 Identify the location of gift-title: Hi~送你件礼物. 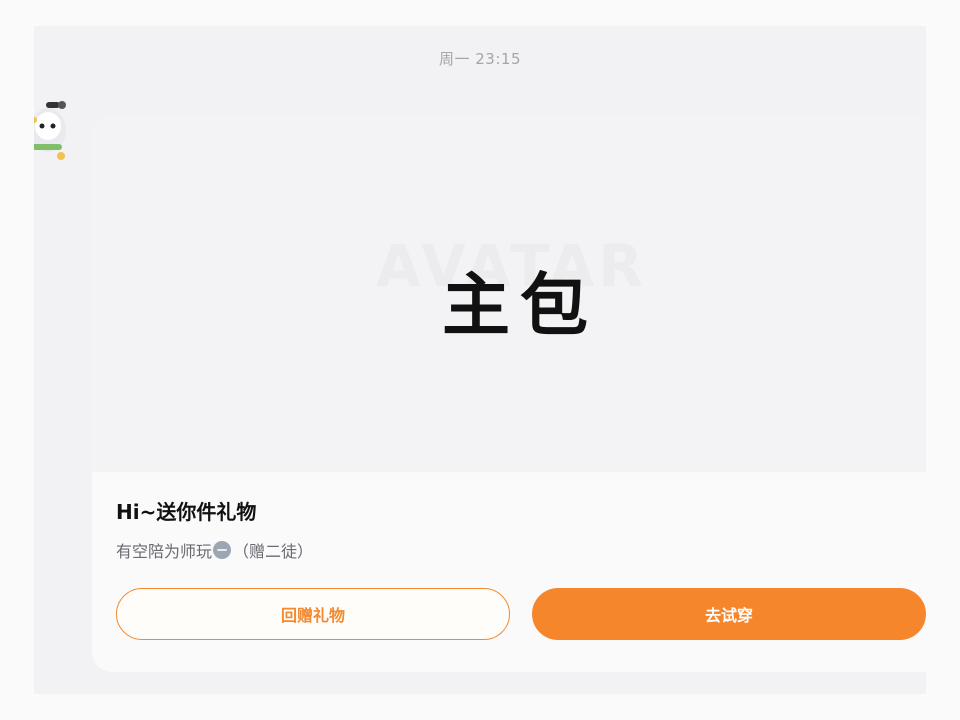
(186, 512).